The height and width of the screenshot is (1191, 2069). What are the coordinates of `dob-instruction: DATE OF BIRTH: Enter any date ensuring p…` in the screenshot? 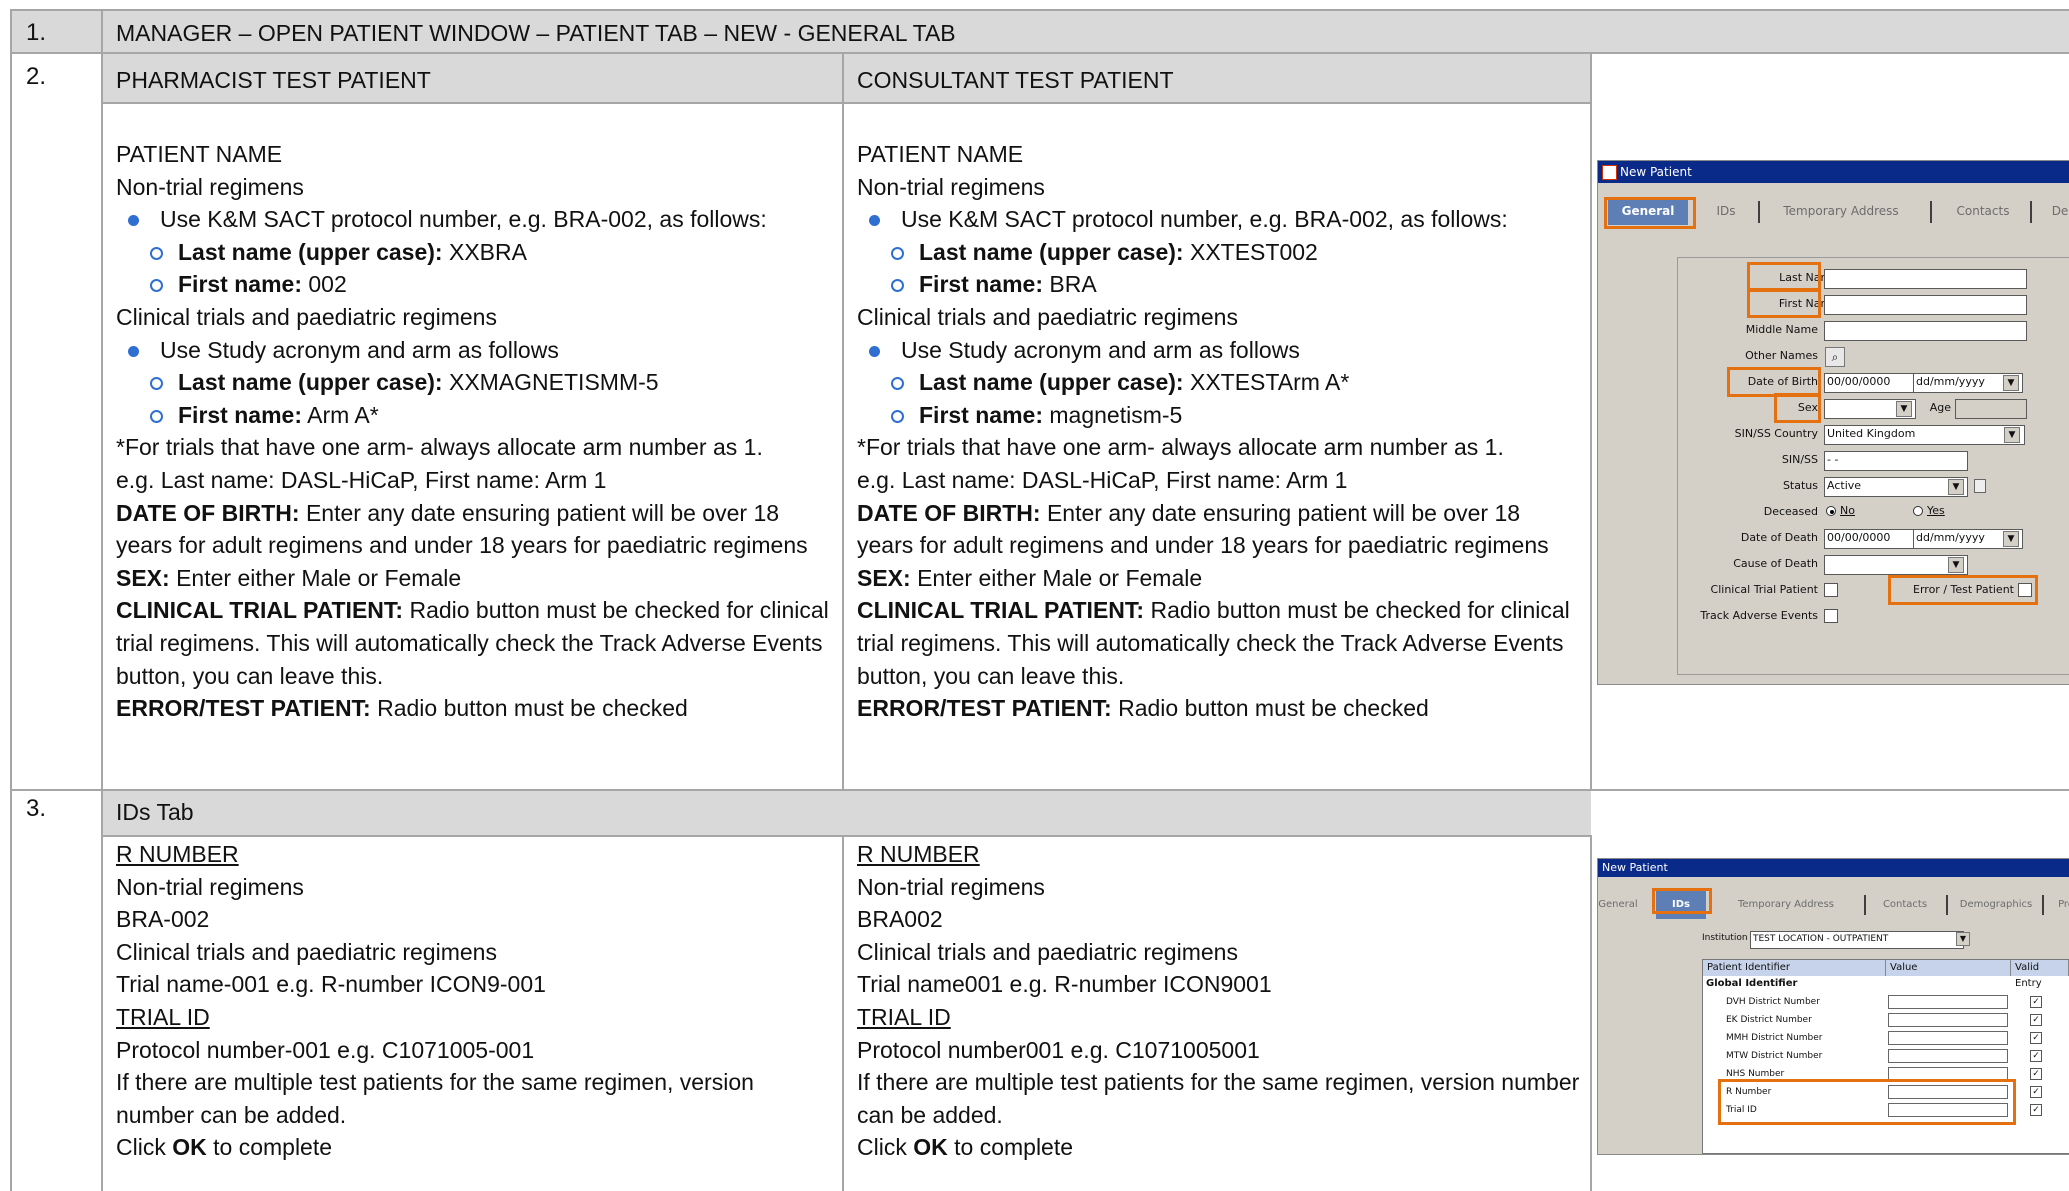 It's located at (462, 529).